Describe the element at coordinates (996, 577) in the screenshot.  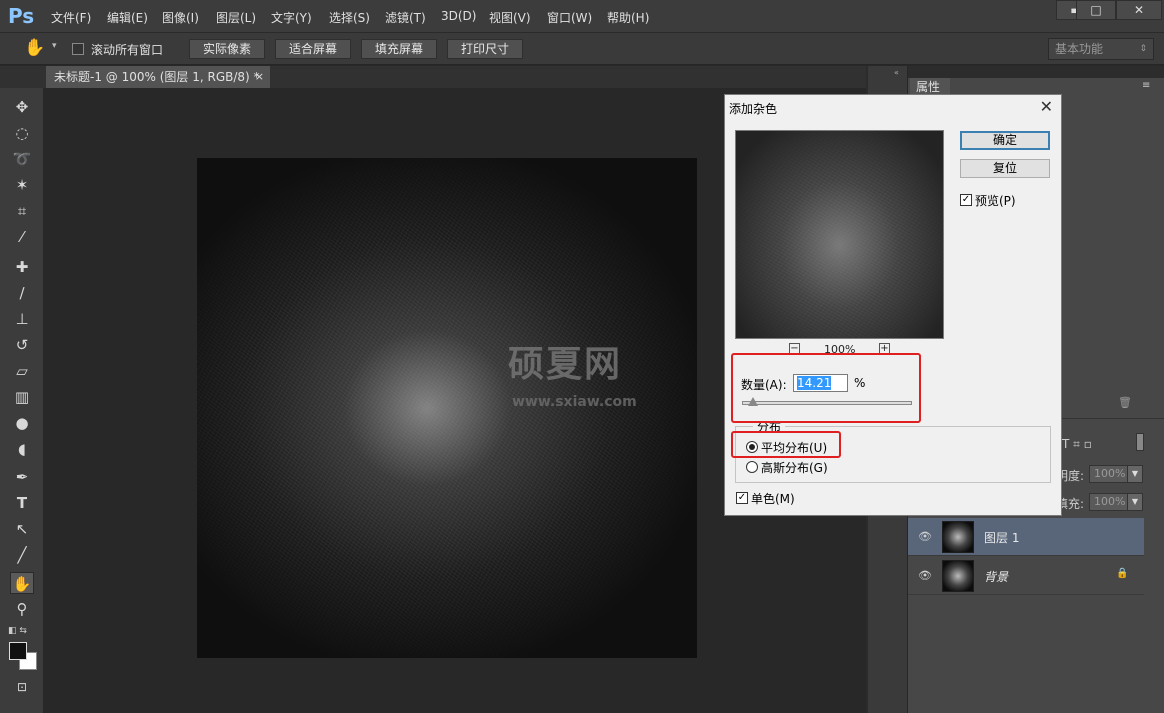
I see `layer-name: 背景` at that location.